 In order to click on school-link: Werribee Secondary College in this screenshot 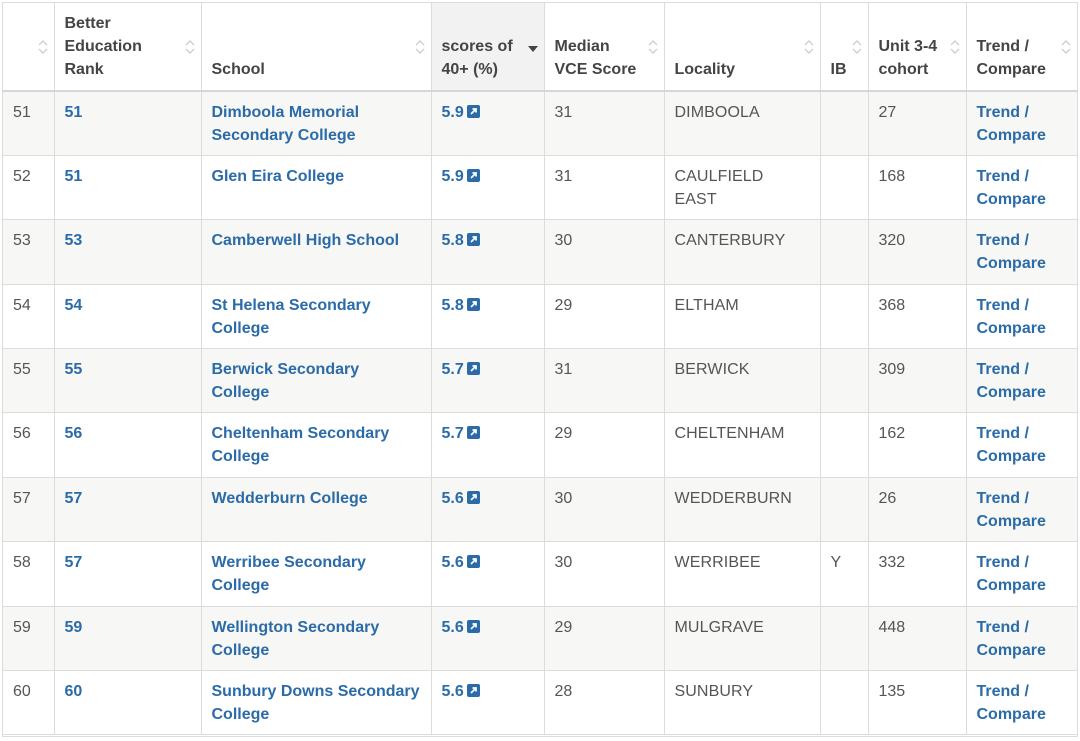, I will do `click(289, 574)`.